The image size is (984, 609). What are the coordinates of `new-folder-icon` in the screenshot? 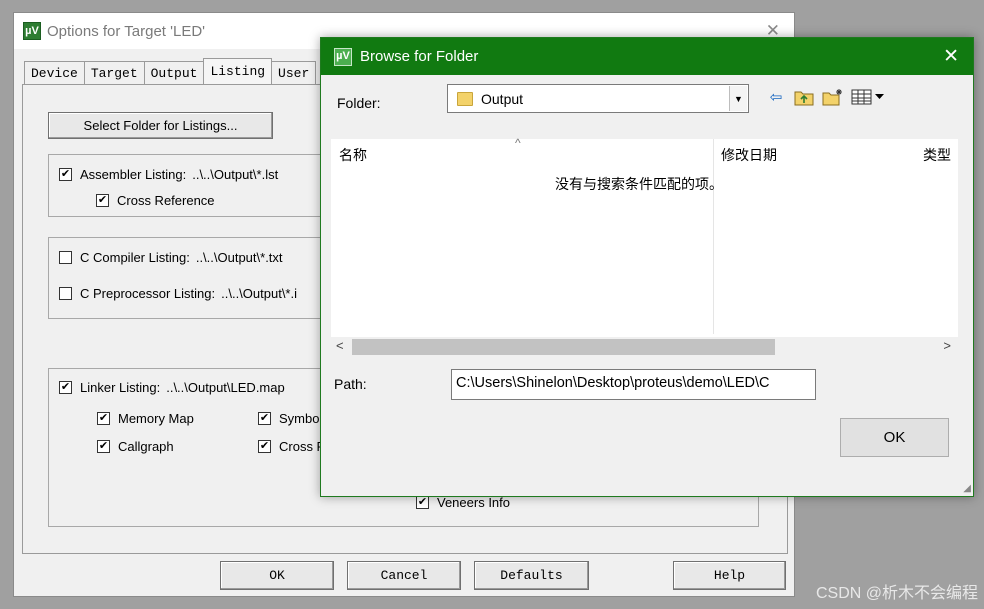 It's located at (833, 97).